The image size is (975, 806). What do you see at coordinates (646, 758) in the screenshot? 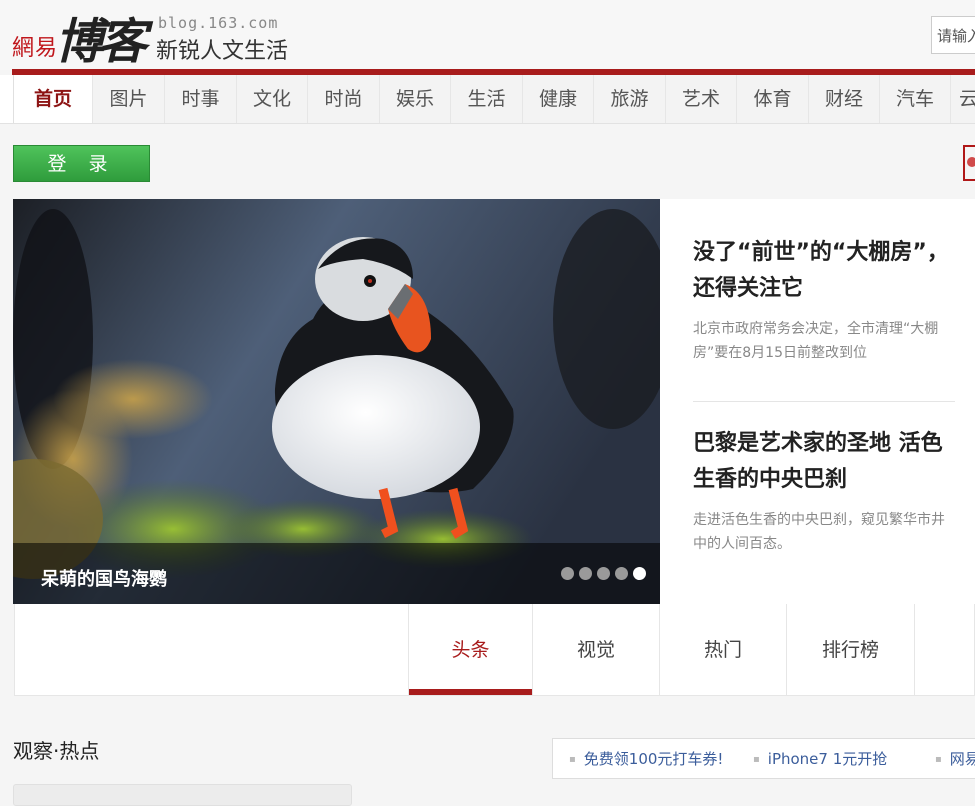
I see `promo-link-1: 免费领100元打车券!` at bounding box center [646, 758].